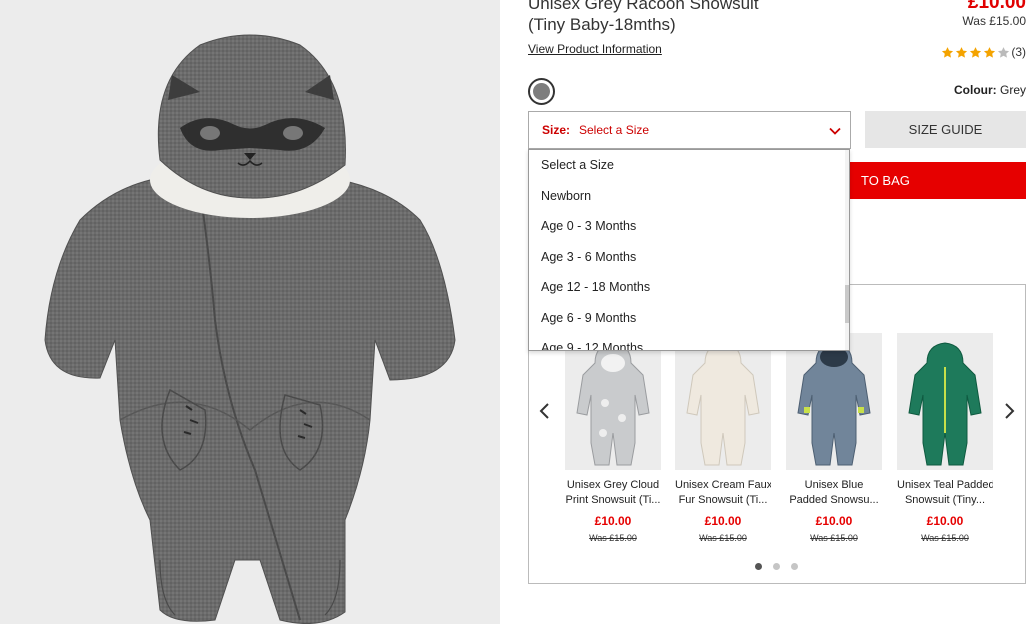  I want to click on size-select: Size: Select a Size, so click(689, 130).